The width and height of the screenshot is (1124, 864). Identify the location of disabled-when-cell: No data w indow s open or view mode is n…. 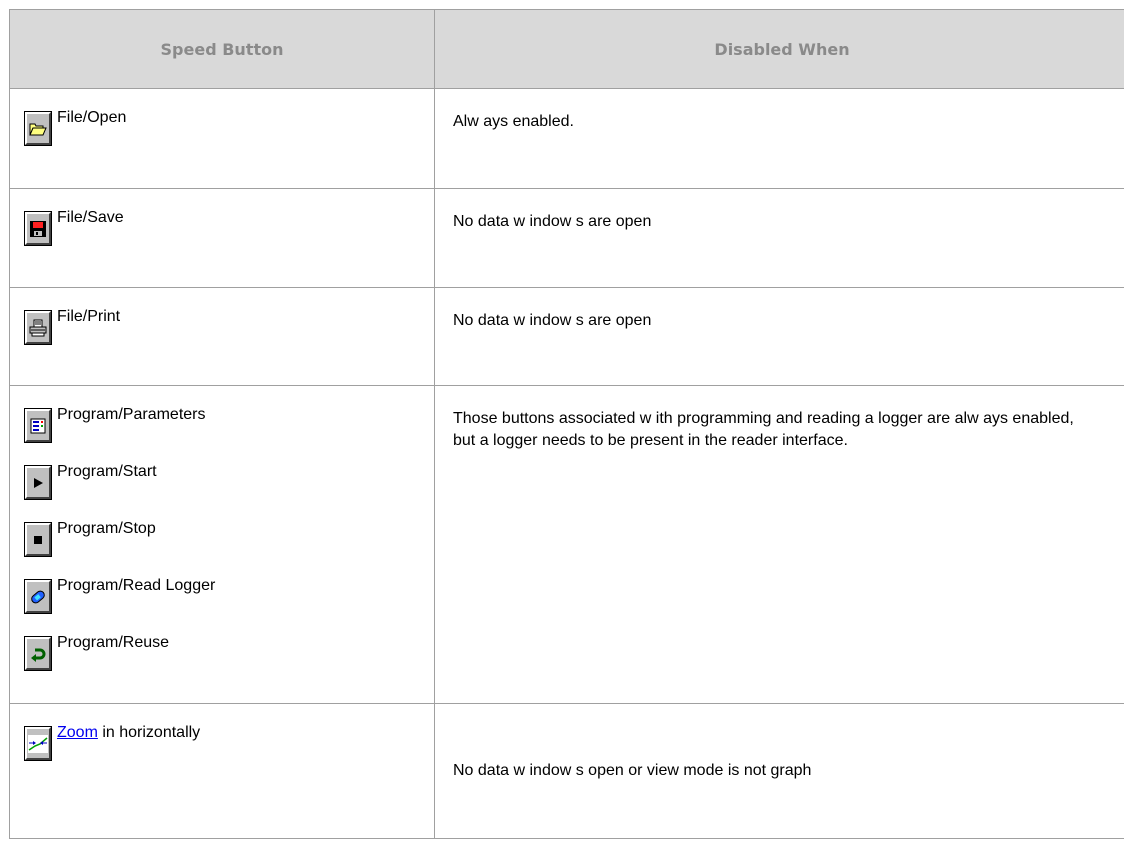
(779, 771).